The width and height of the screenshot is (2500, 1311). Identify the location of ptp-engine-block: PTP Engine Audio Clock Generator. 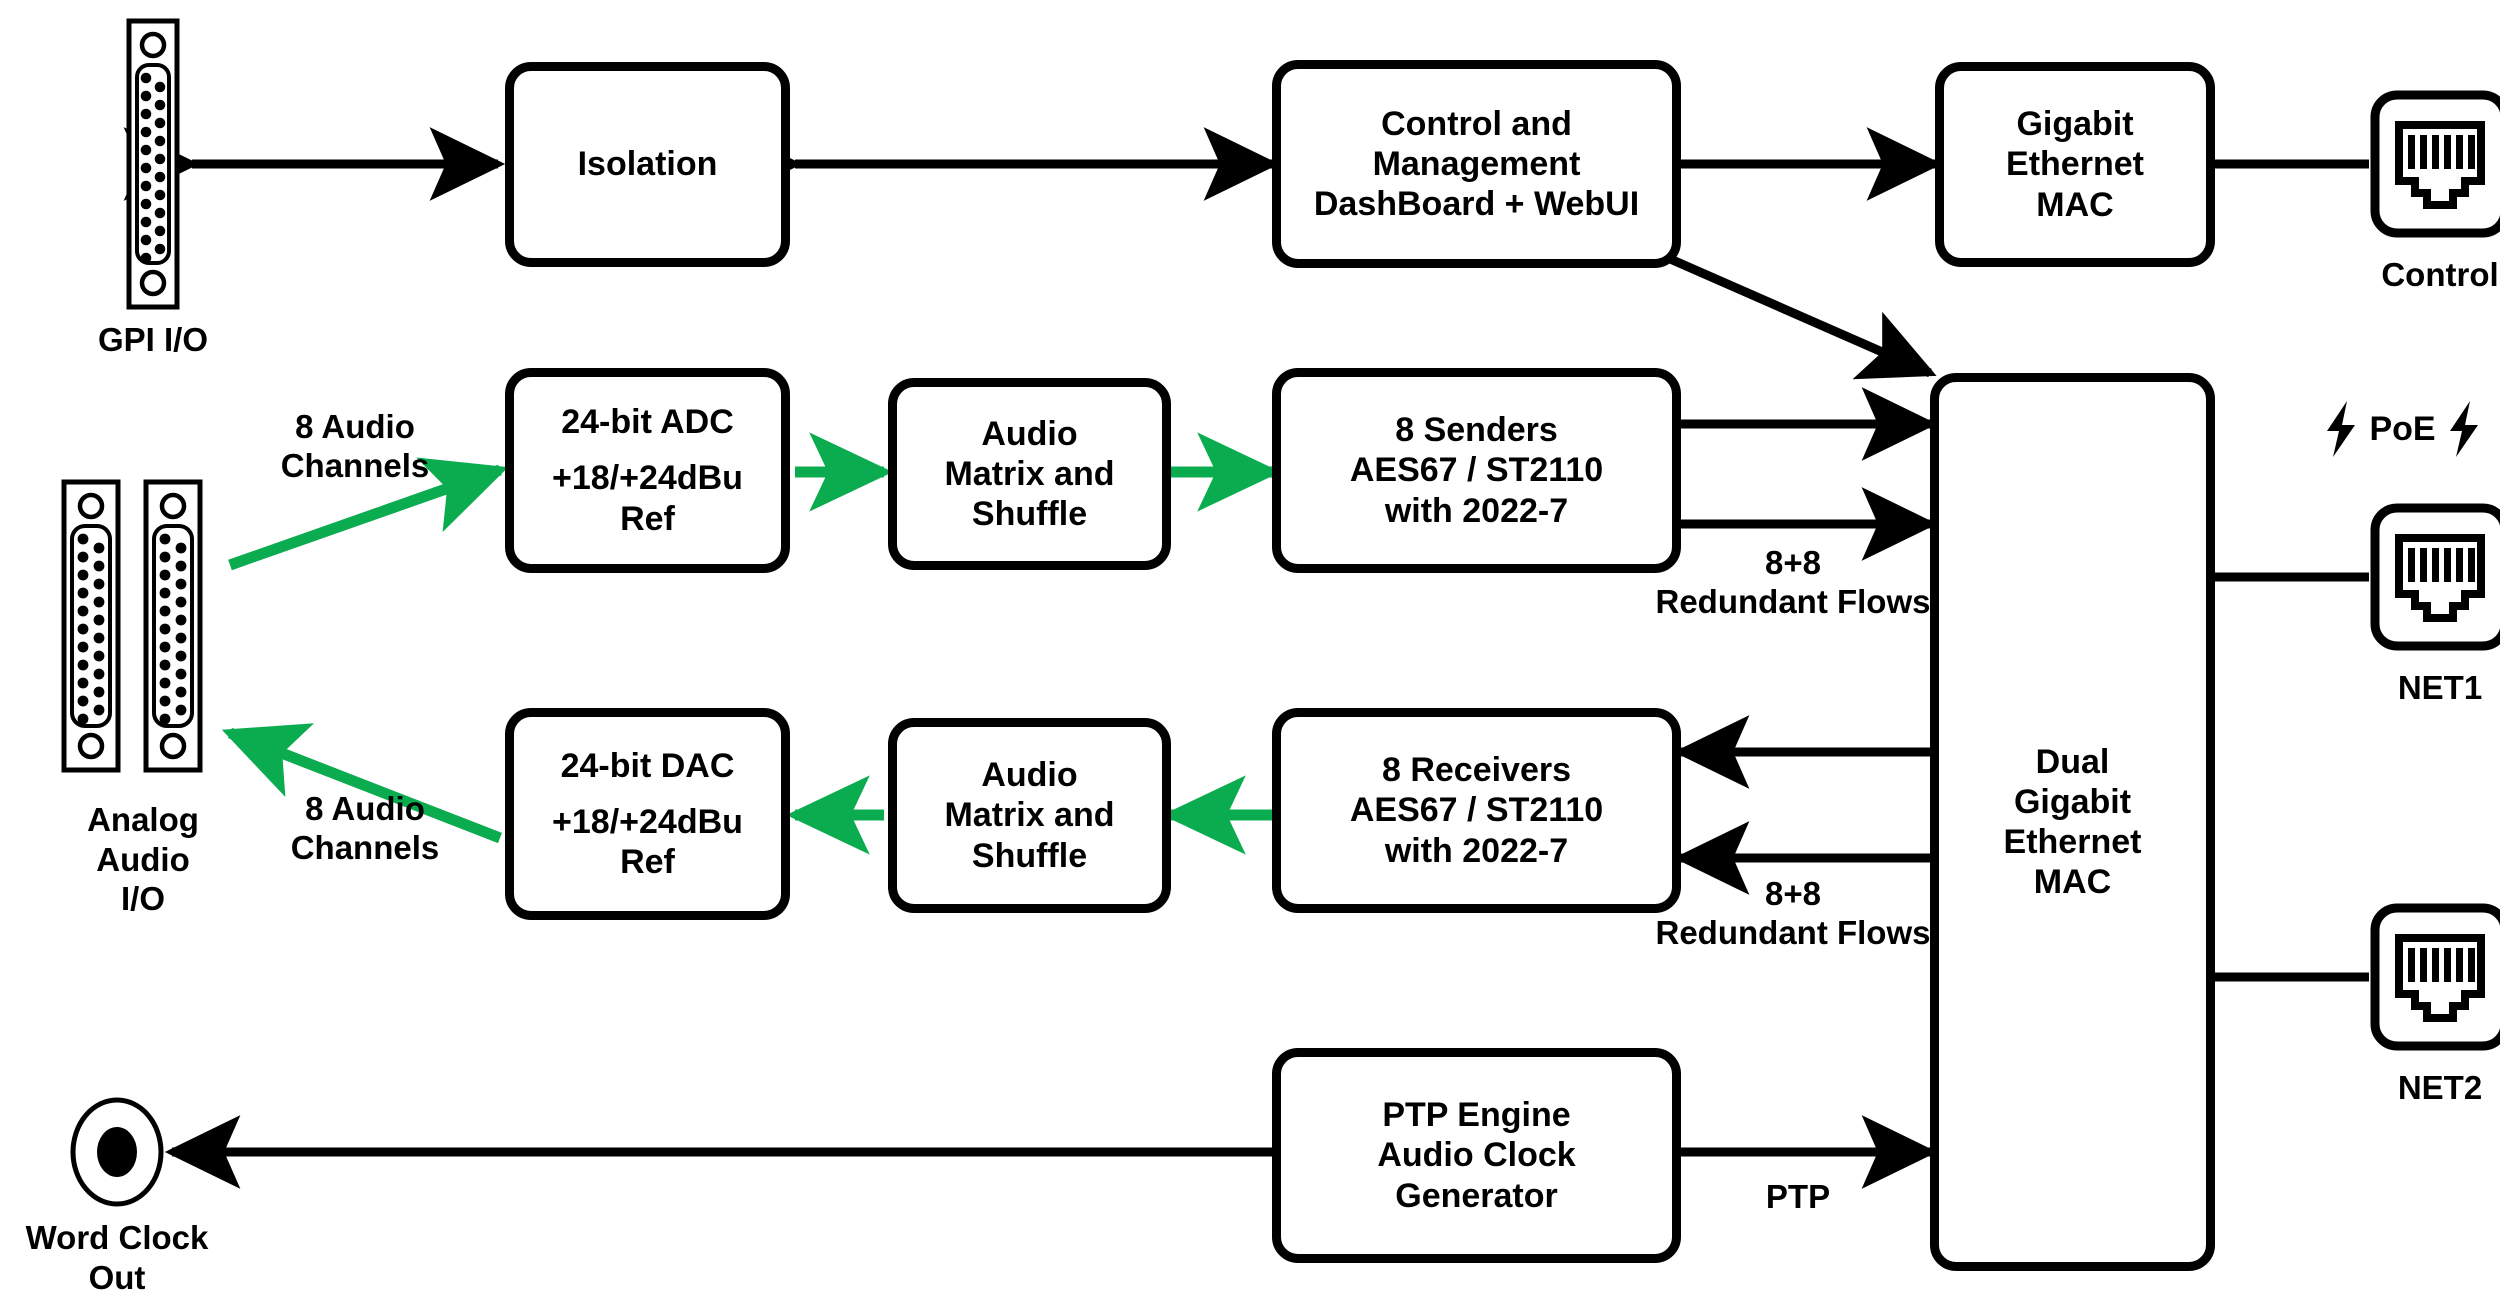
(1476, 1155).